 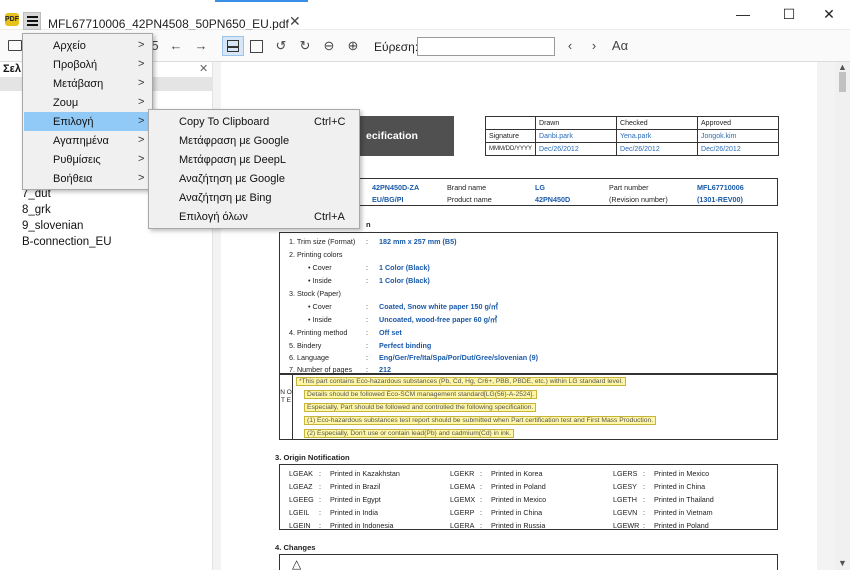 What do you see at coordinates (553, 199) in the screenshot?
I see `product-value: 42PN450D` at bounding box center [553, 199].